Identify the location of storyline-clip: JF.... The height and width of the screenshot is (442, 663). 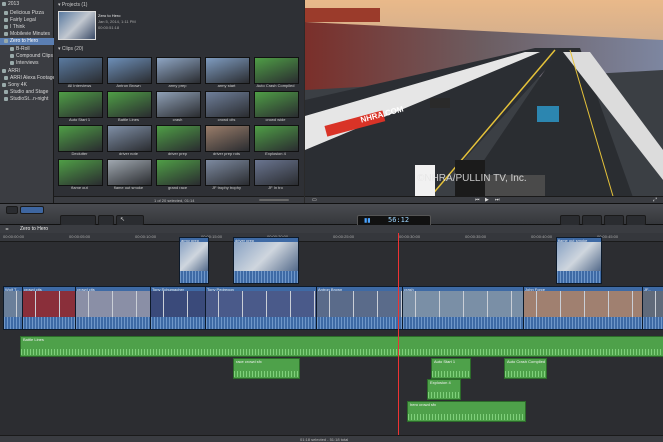
(652, 308).